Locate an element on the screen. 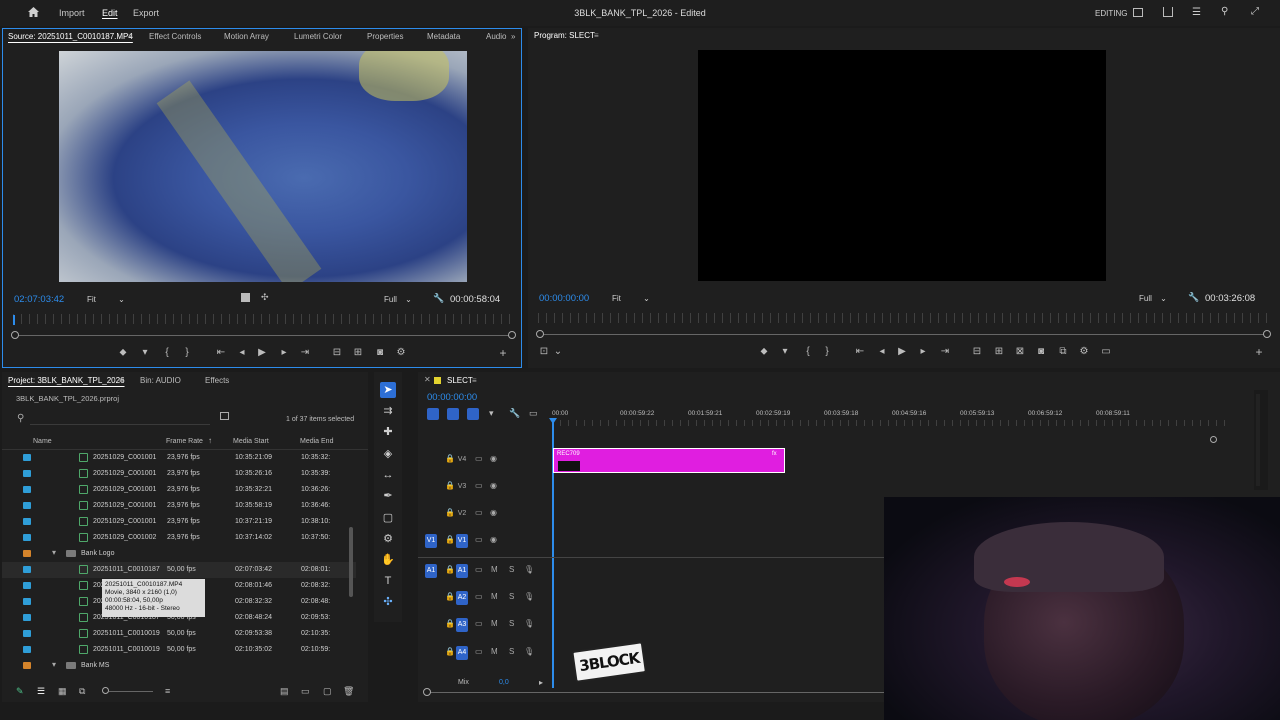 The image size is (1280, 720). program-wrench-icon: 🔧 is located at coordinates (1193, 297).